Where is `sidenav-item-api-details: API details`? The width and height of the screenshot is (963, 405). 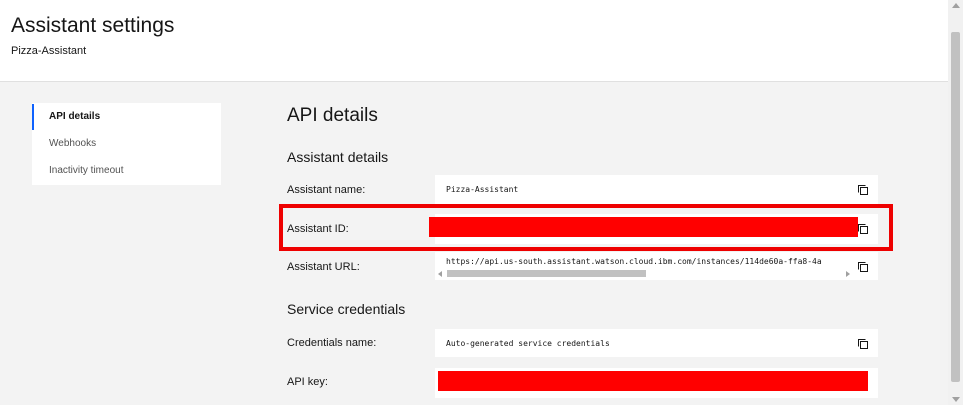 sidenav-item-api-details: API details is located at coordinates (126, 117).